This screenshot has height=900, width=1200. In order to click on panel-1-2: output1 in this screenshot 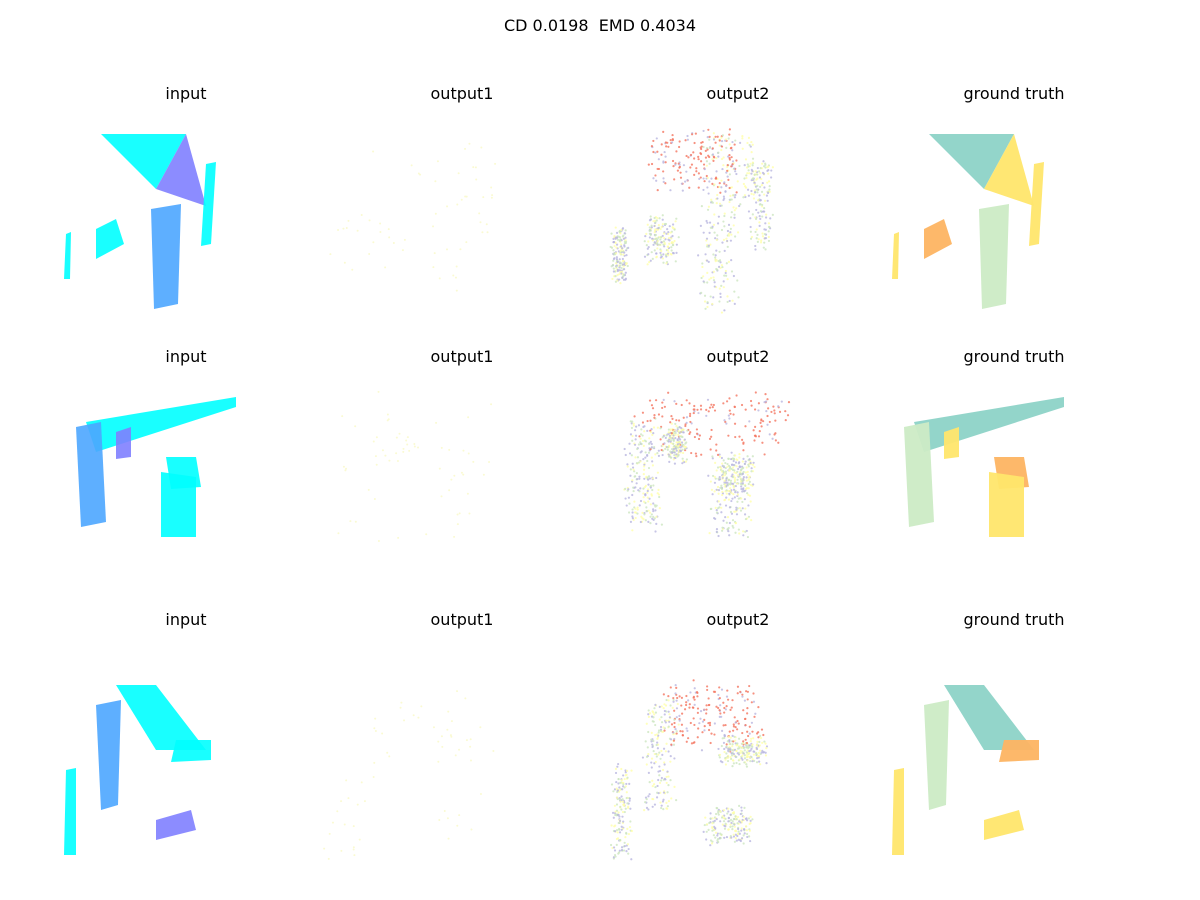, I will do `click(460, 209)`.